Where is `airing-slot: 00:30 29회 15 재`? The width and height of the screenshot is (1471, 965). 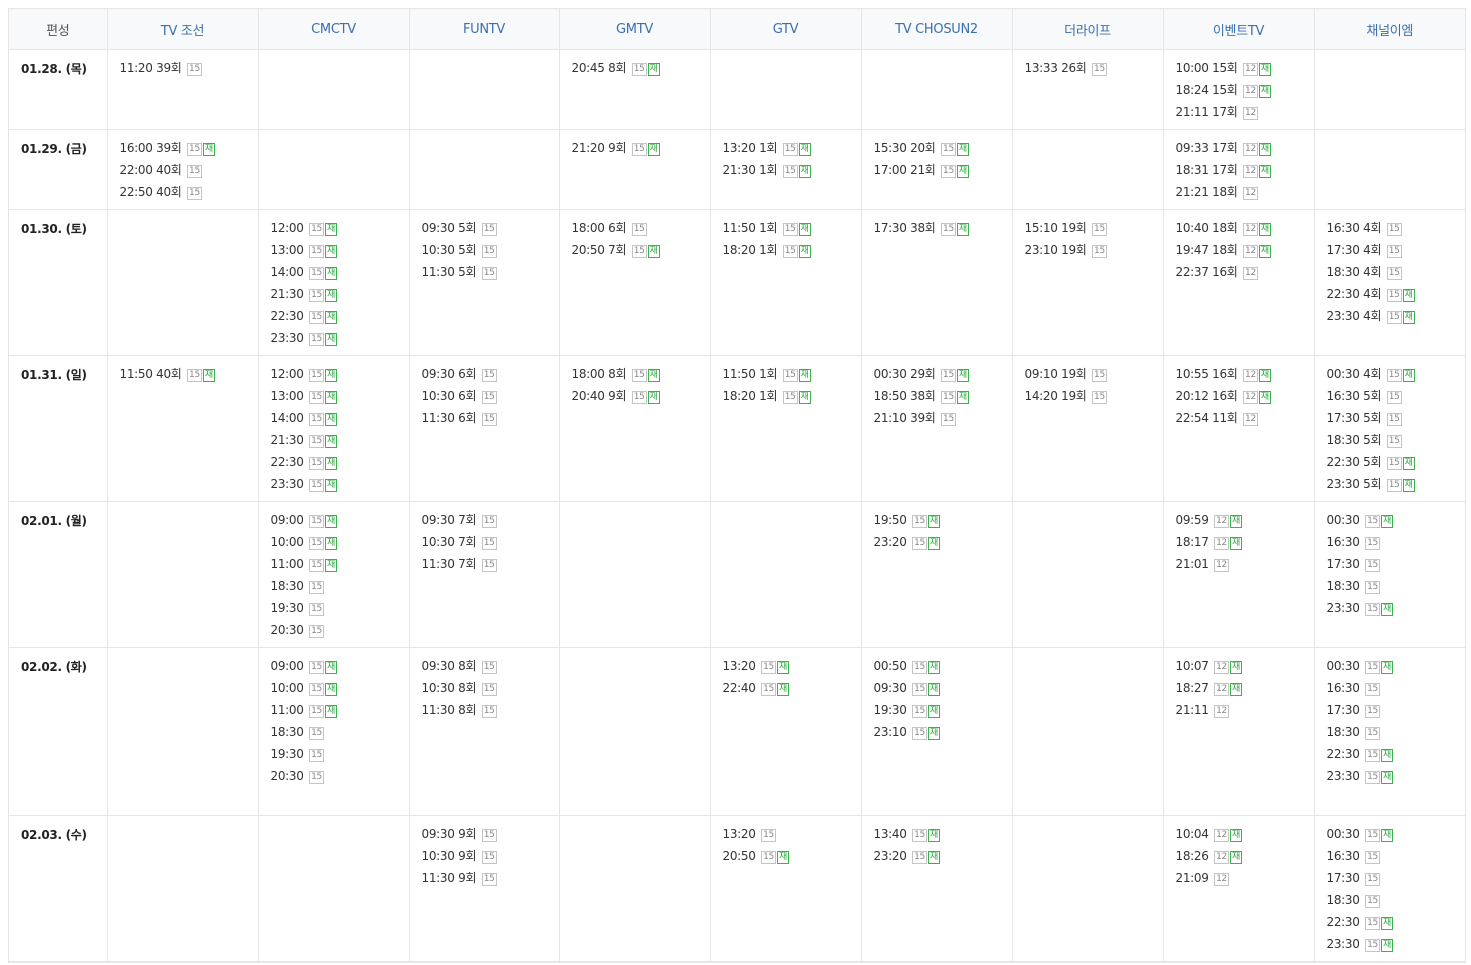 airing-slot: 00:30 29회 15 재 is located at coordinates (943, 377).